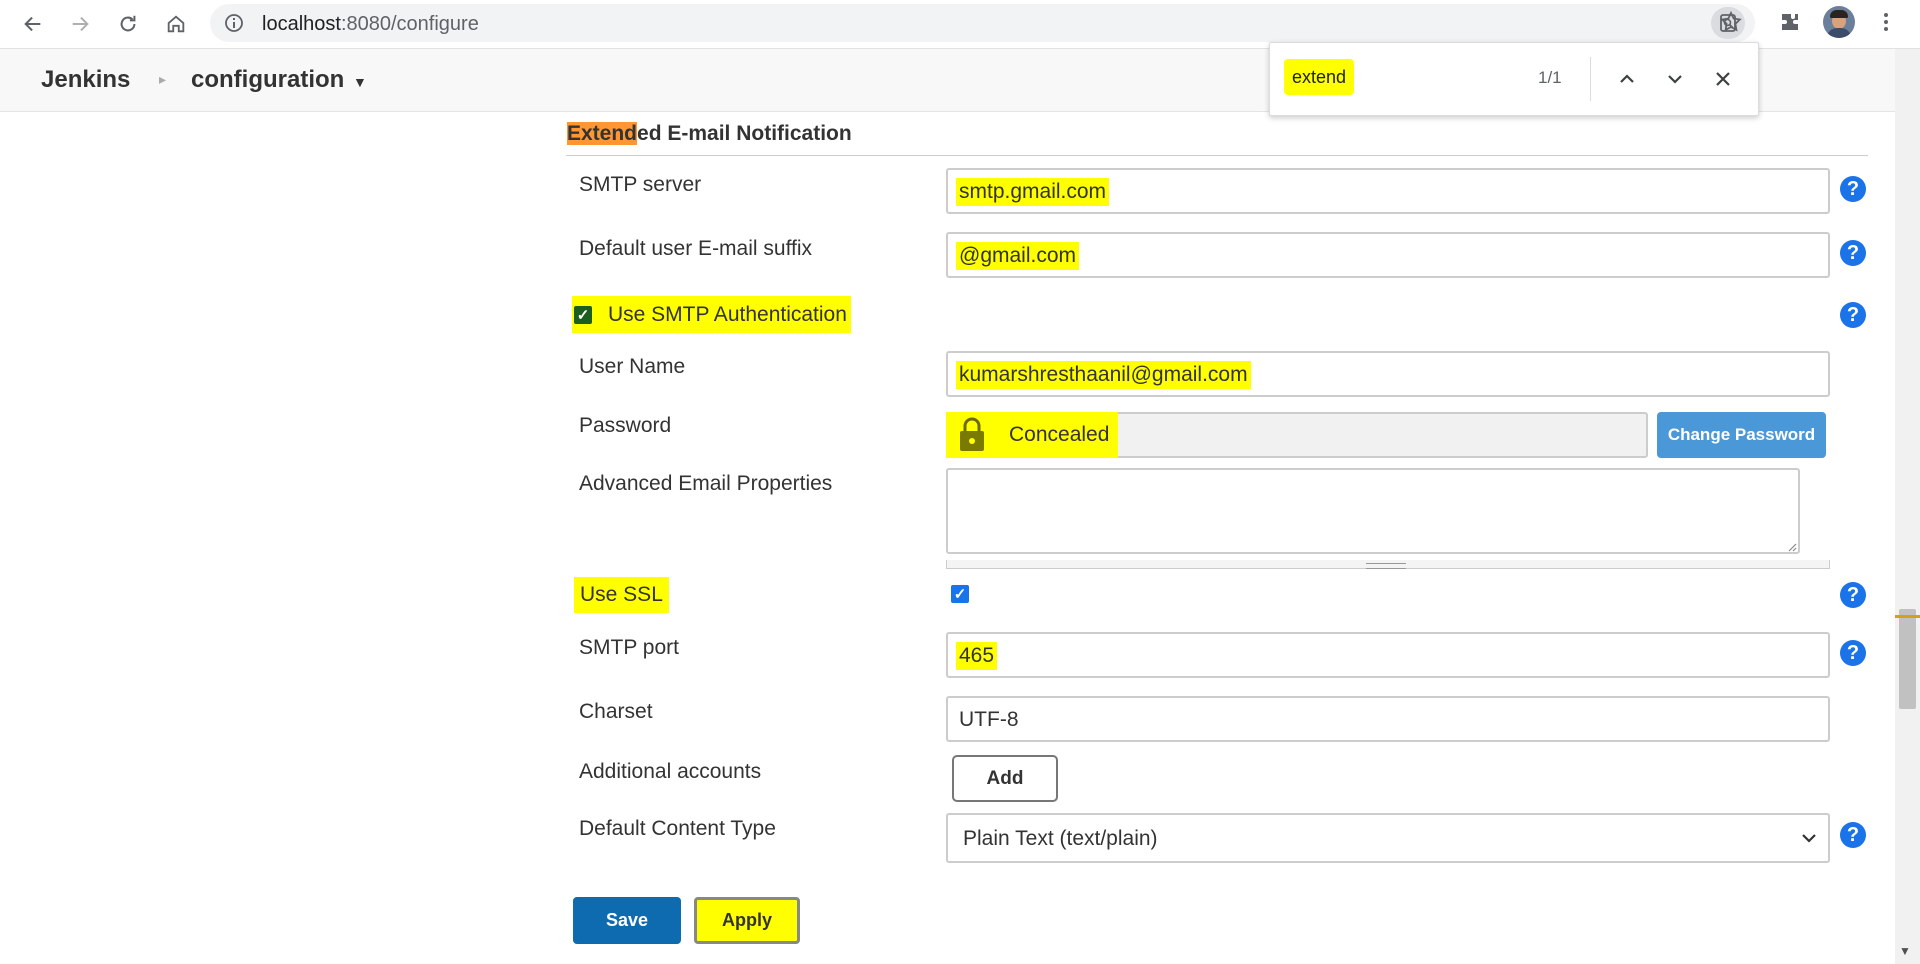 The image size is (1920, 964). Describe the element at coordinates (1886, 22) in the screenshot. I see `more-menu-icon` at that location.